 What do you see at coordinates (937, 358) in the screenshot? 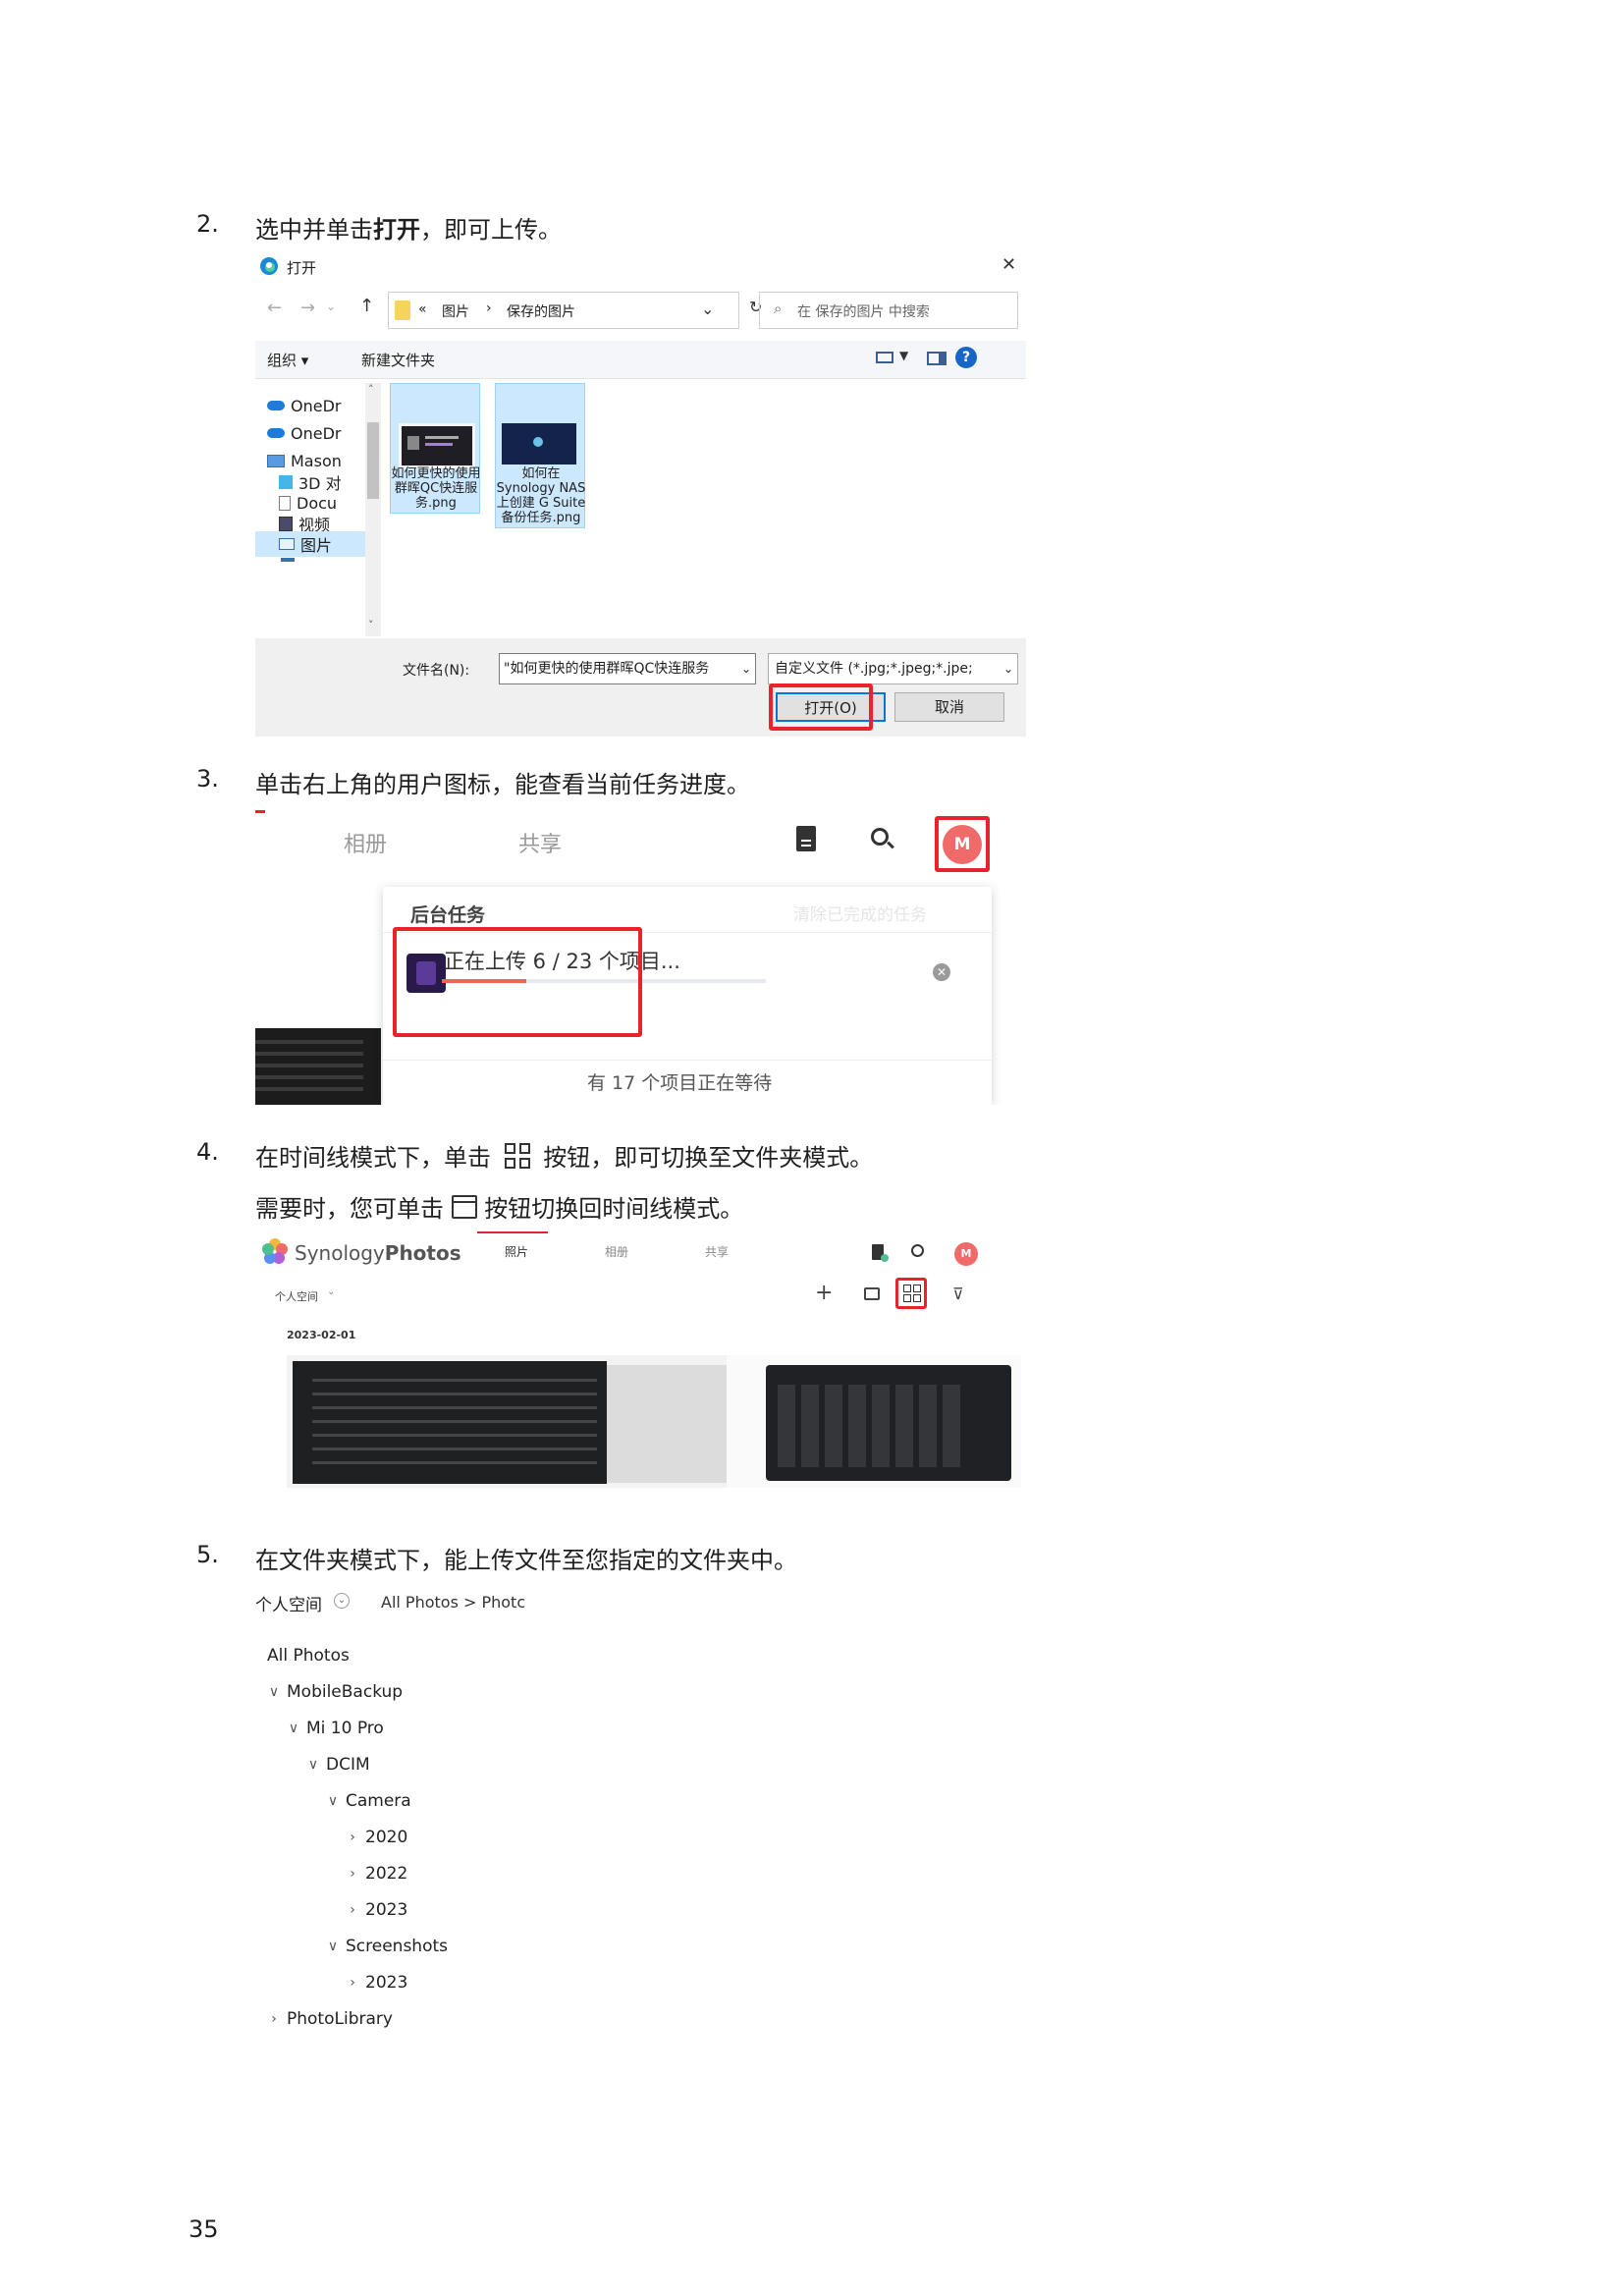
I see `preview-pane-icon` at bounding box center [937, 358].